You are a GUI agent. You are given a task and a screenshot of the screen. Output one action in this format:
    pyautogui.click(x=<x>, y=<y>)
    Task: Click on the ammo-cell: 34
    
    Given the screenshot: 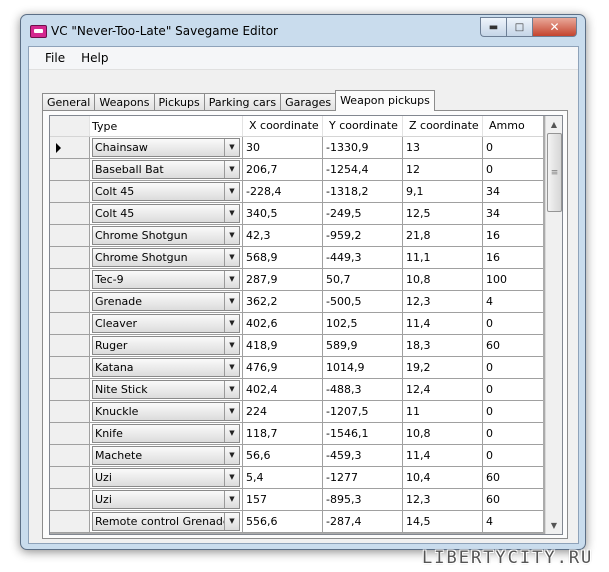 What is the action you would take?
    pyautogui.click(x=513, y=214)
    